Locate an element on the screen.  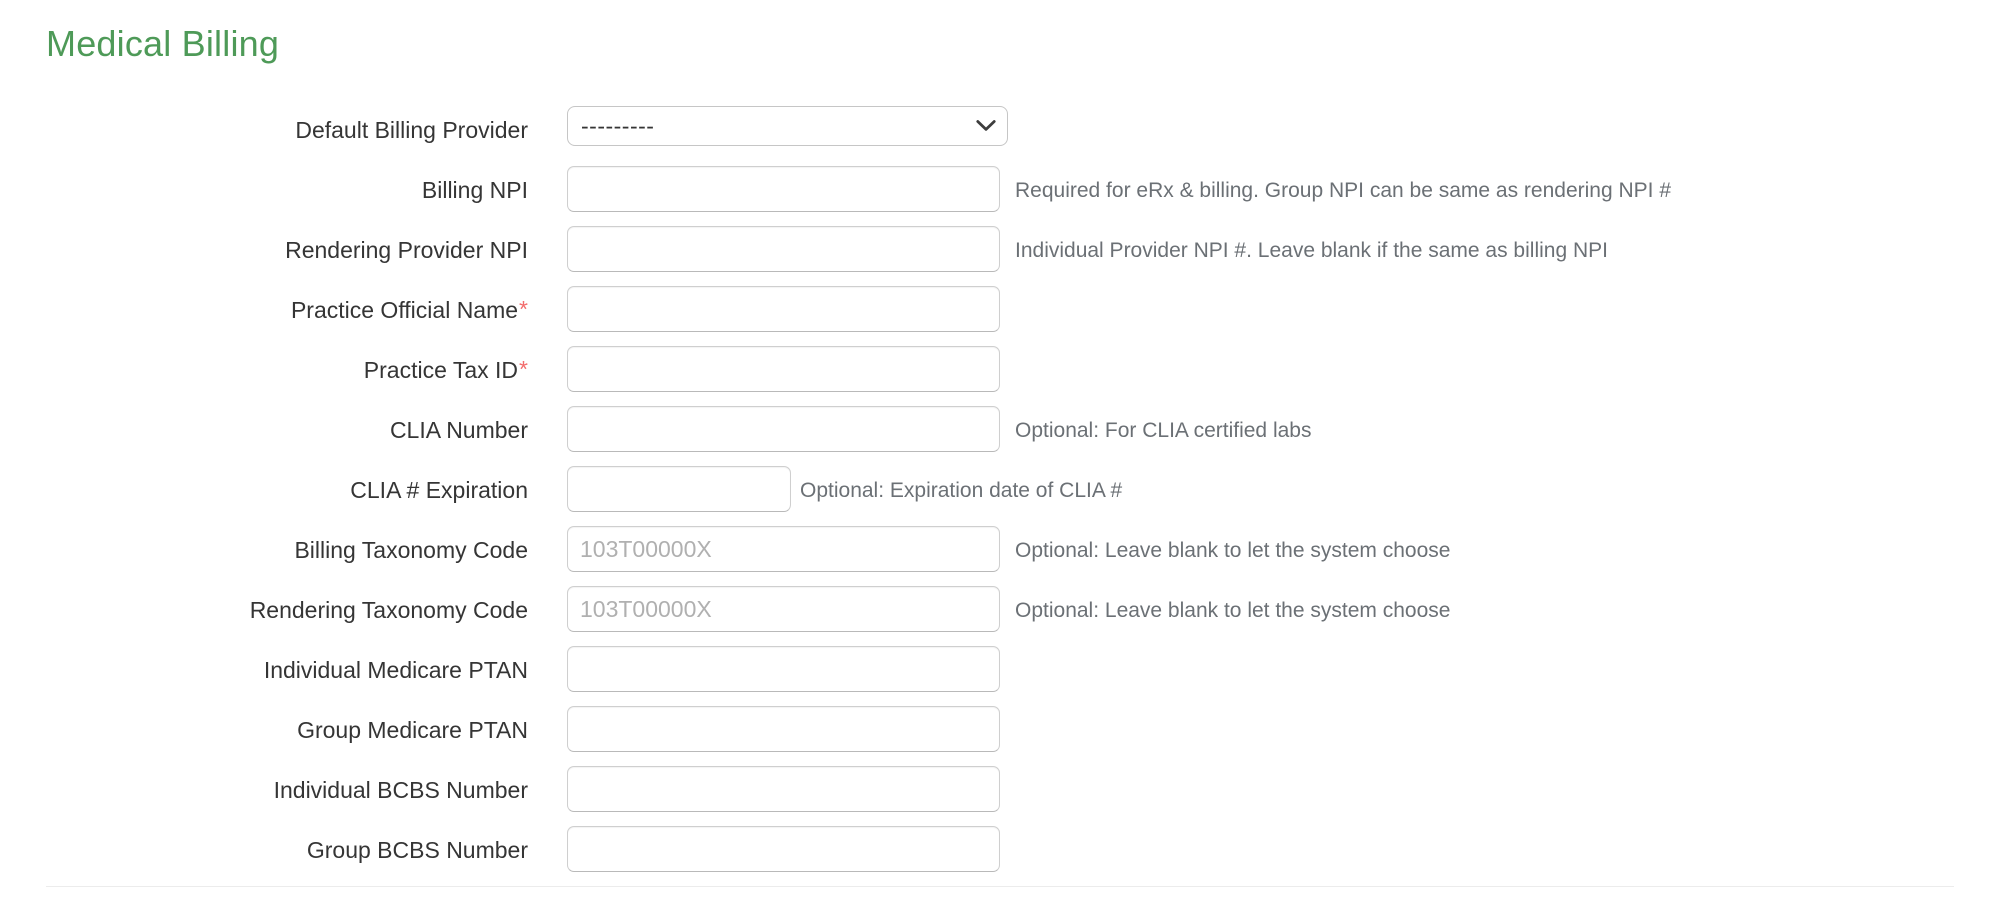
help-text-clia-expiration: Optional: Expiration date of CLIA # is located at coordinates (961, 490).